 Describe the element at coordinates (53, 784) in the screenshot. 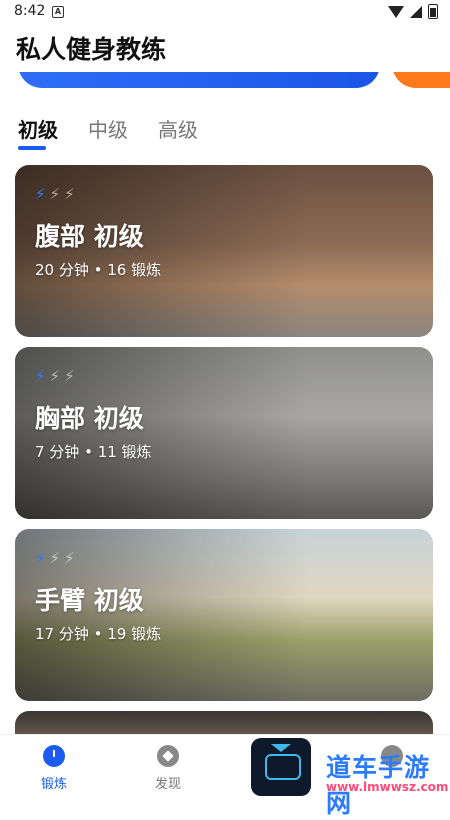

I see `nav-label: 锻炼` at that location.